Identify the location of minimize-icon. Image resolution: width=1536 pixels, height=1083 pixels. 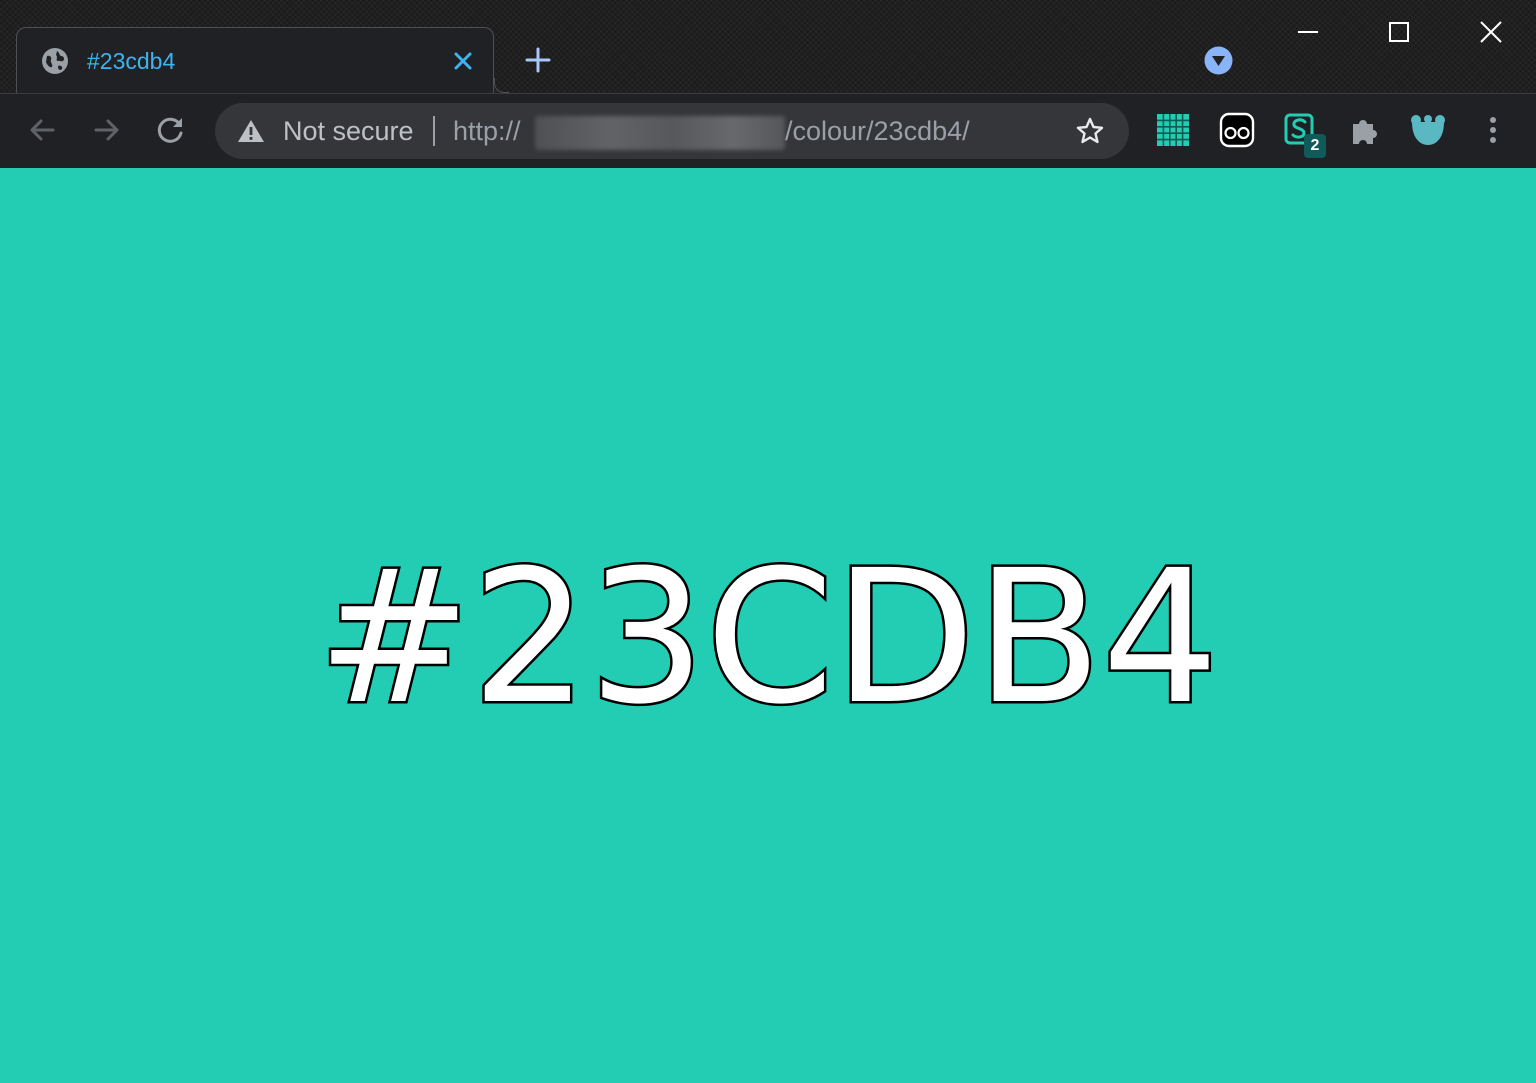
(1308, 32).